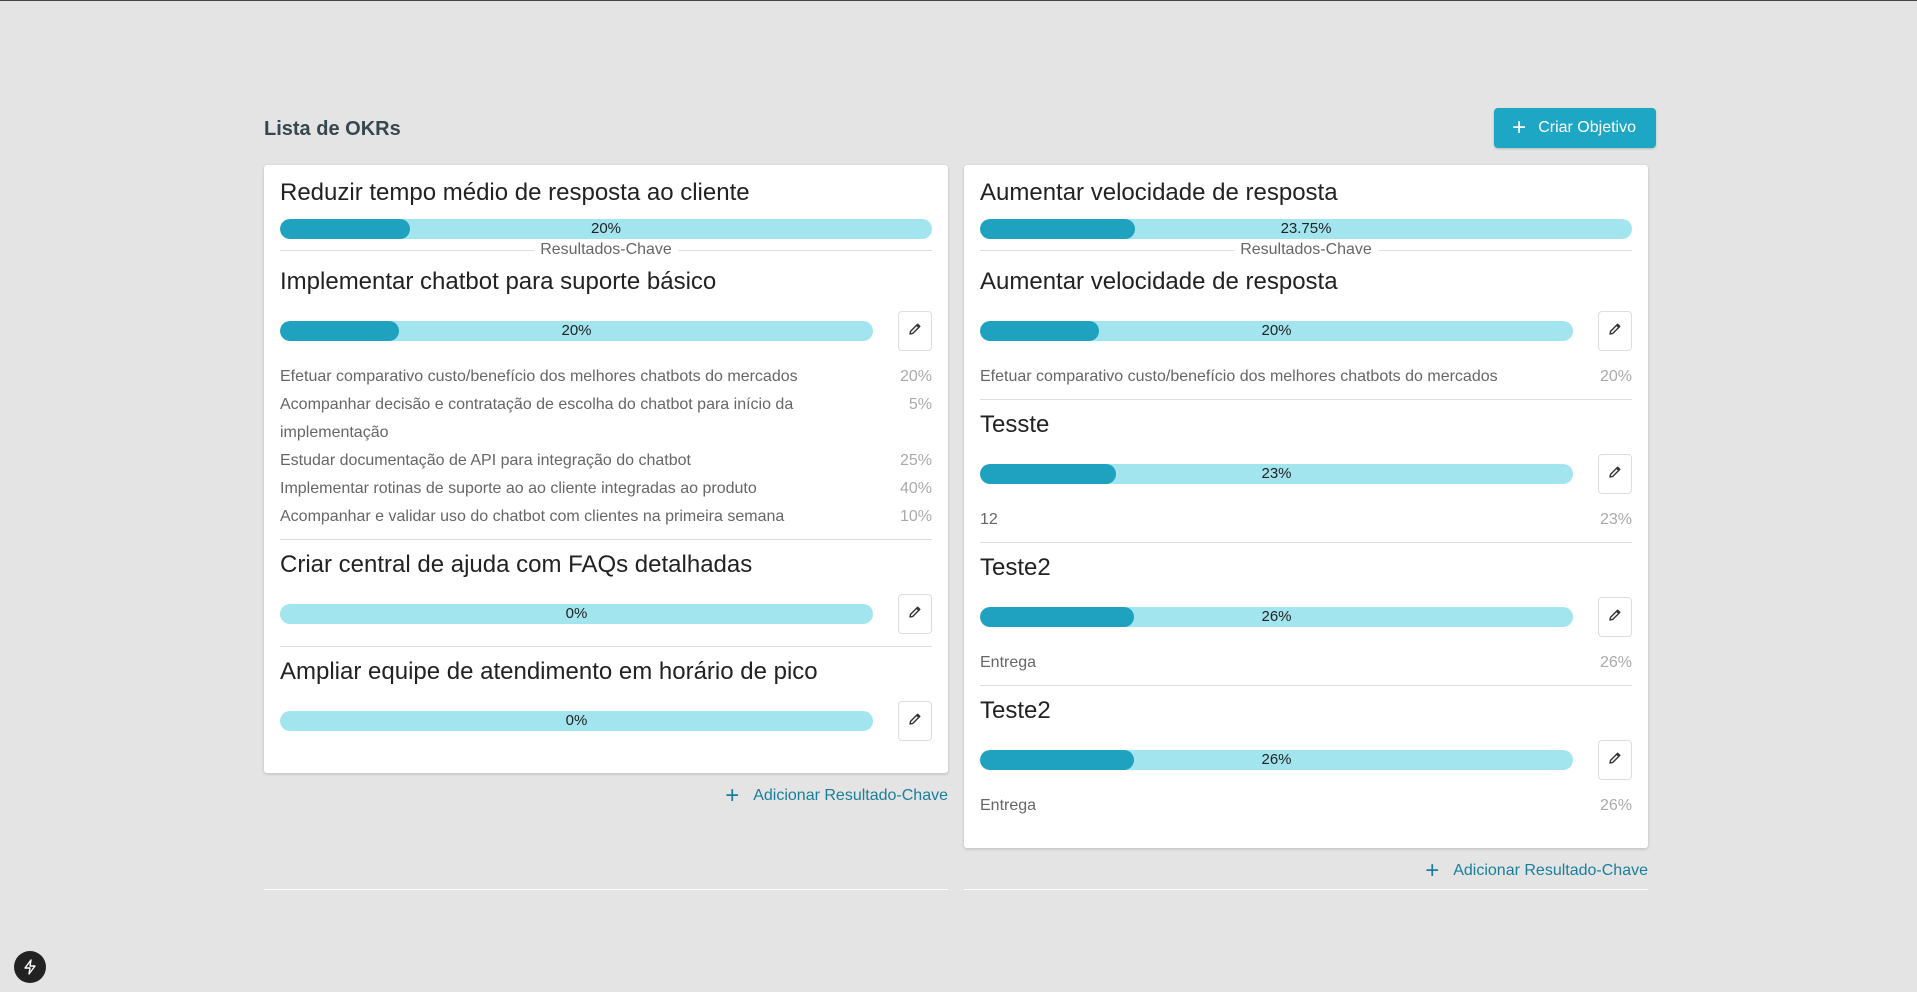 The width and height of the screenshot is (1917, 992). I want to click on key-result-title: Implementar chatbot para suporte básico, so click(498, 281).